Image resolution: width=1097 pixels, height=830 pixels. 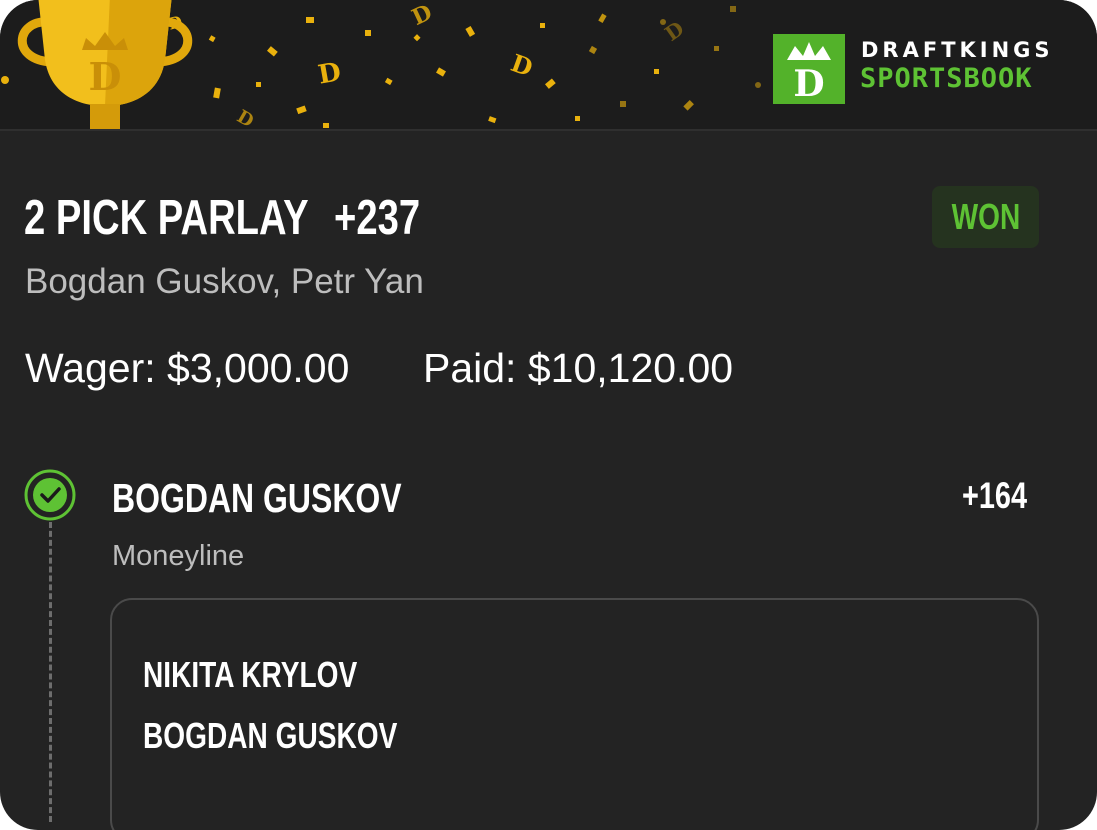 I want to click on bet-odds-text: +237, so click(x=377, y=218).